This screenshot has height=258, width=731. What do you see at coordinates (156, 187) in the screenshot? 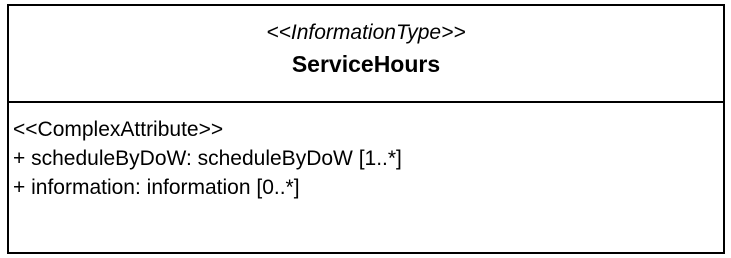
I see `attribute-information: + information: information [0..*]` at bounding box center [156, 187].